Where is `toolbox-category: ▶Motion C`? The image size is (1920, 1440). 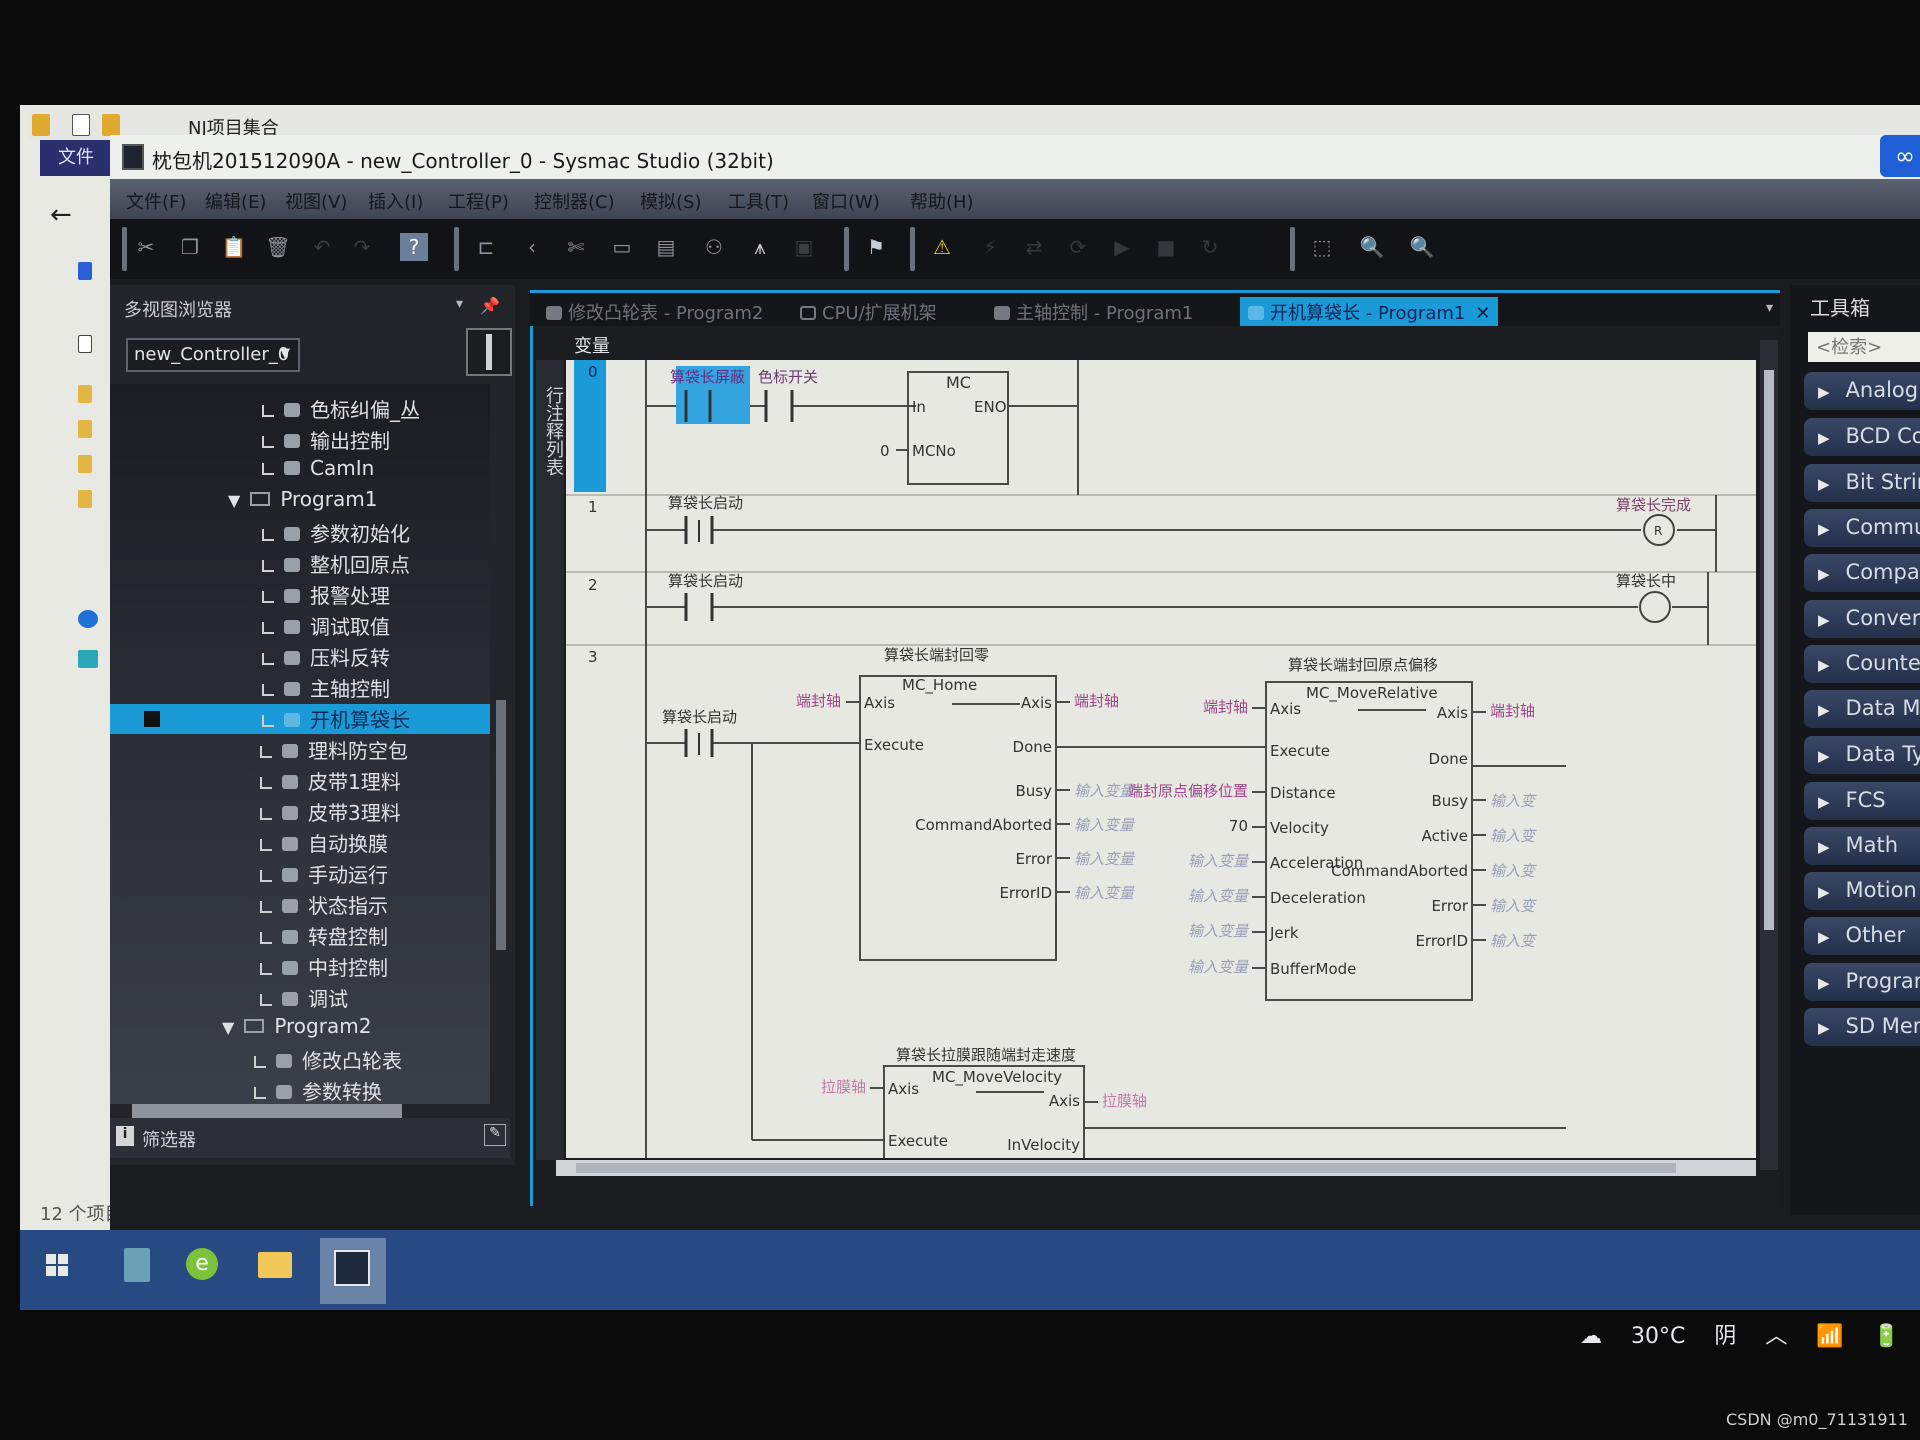
toolbox-category: ▶Motion C is located at coordinates (1862, 891).